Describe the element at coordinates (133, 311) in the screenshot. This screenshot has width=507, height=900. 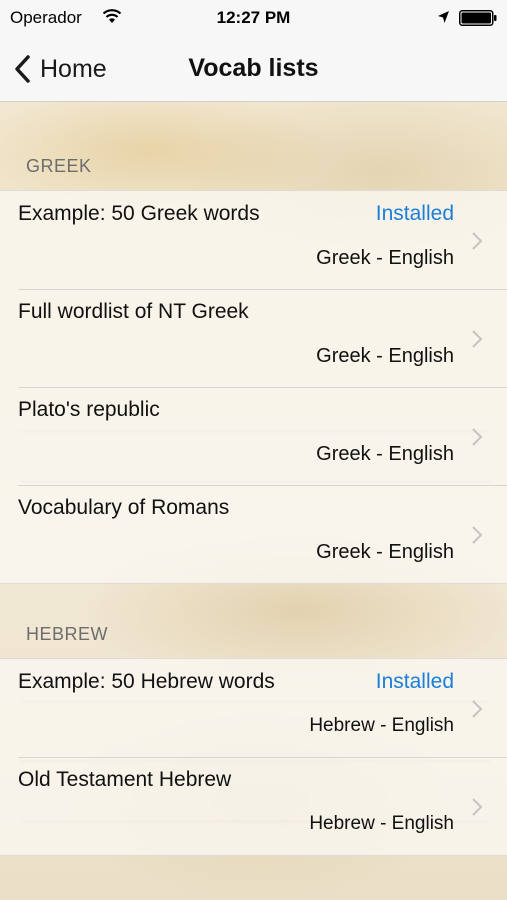
I see `list-item-title: Full wordlist of NT Greek` at that location.